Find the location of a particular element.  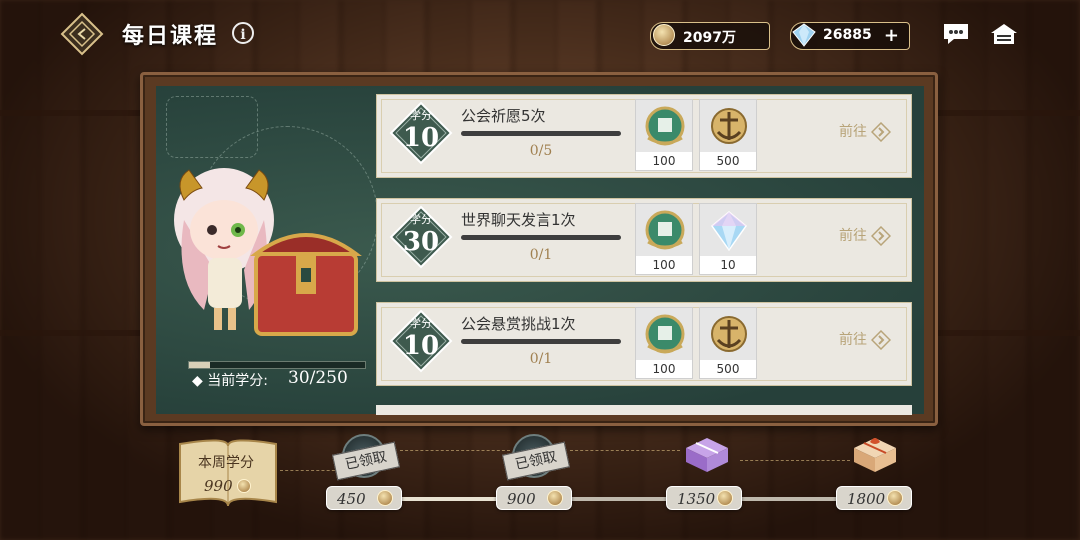

gem-resource: 26885 + is located at coordinates (850, 36).